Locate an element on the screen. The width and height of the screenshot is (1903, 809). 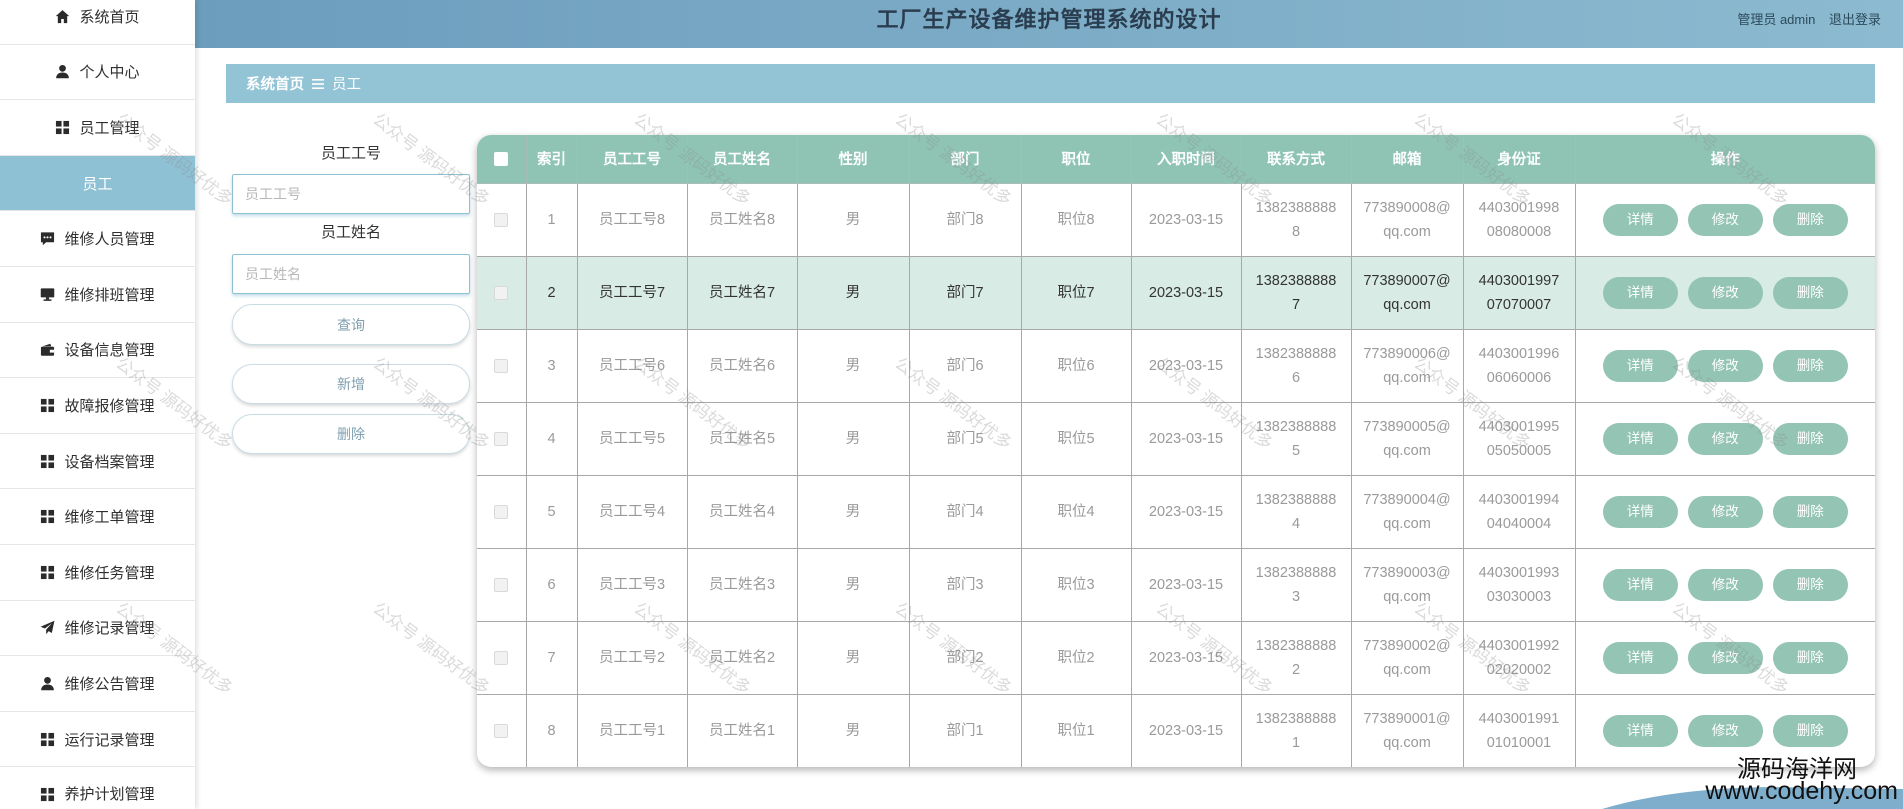
home-icon is located at coordinates (62, 16).